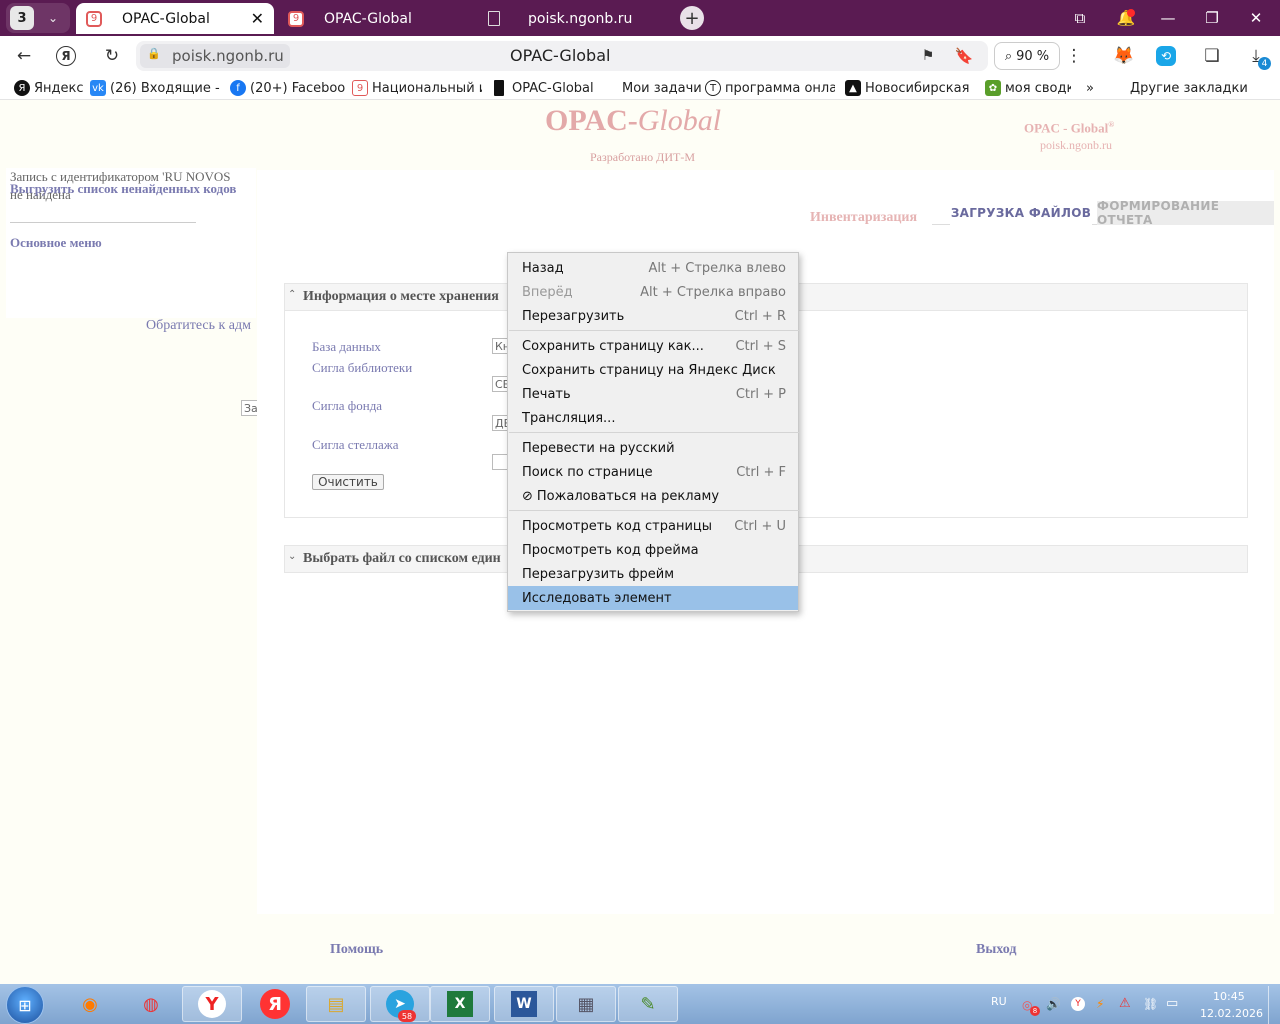 Image resolution: width=1280 pixels, height=1024 pixels. What do you see at coordinates (500, 346) in the screenshot?
I see `database-select: Кн` at bounding box center [500, 346].